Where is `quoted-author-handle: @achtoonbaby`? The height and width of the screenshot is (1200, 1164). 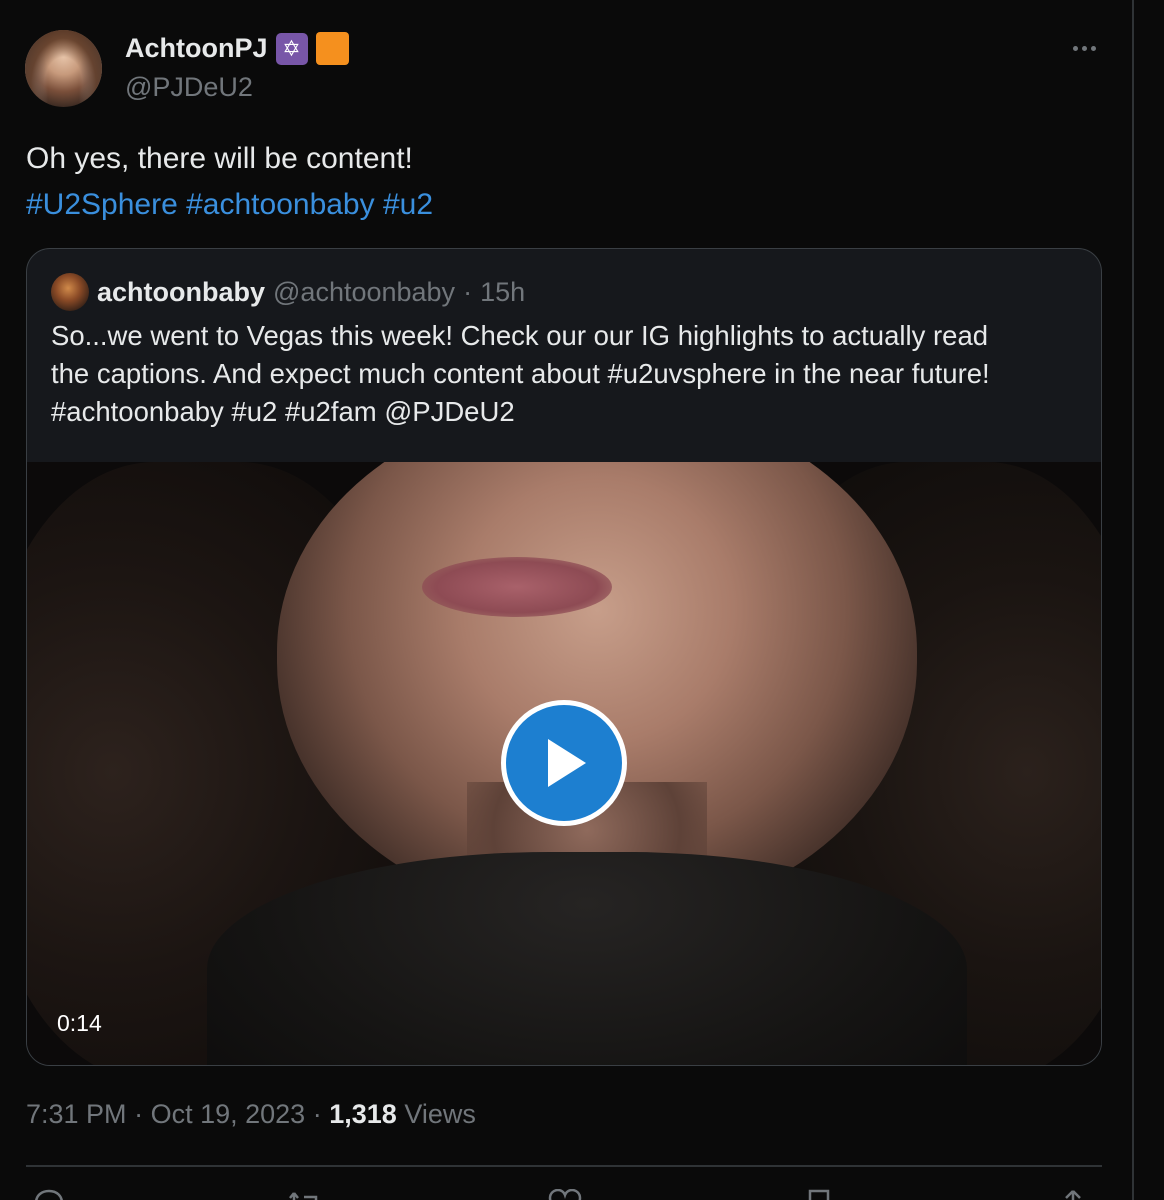
quoted-author-handle: @achtoonbaby is located at coordinates (364, 291).